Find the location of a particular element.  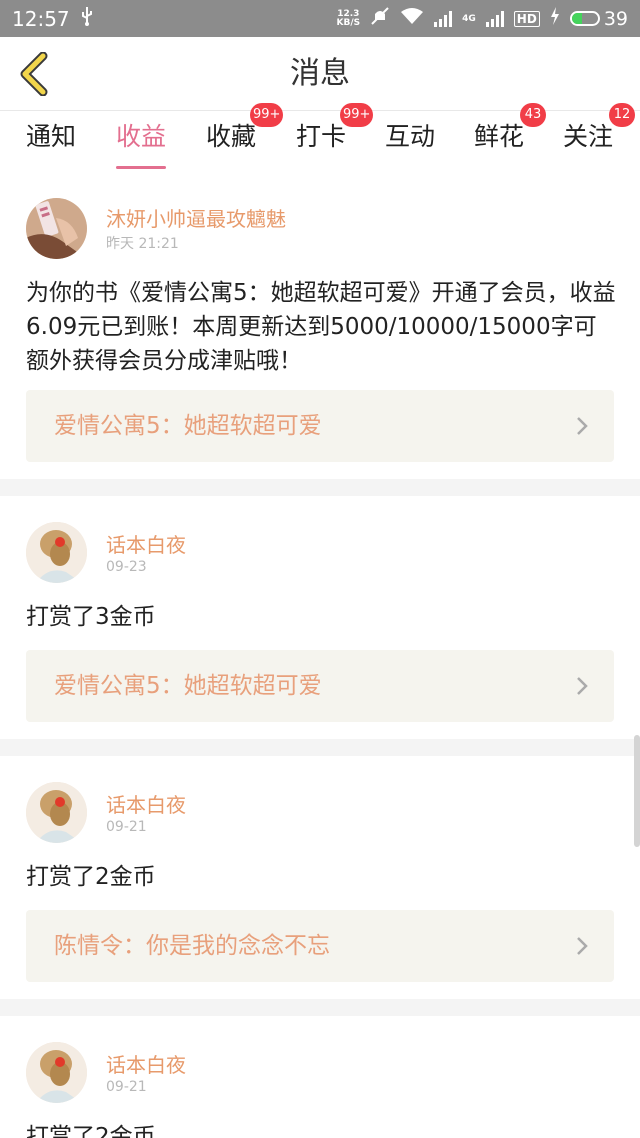

battery-icon: 39 is located at coordinates (598, 18).